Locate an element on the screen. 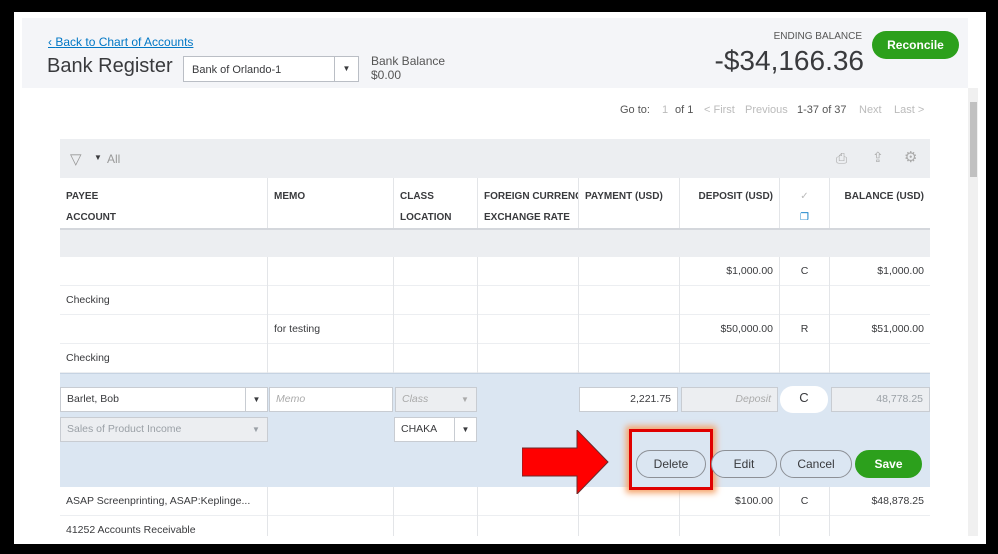 The height and width of the screenshot is (554, 998). last-link: Last > is located at coordinates (909, 110).